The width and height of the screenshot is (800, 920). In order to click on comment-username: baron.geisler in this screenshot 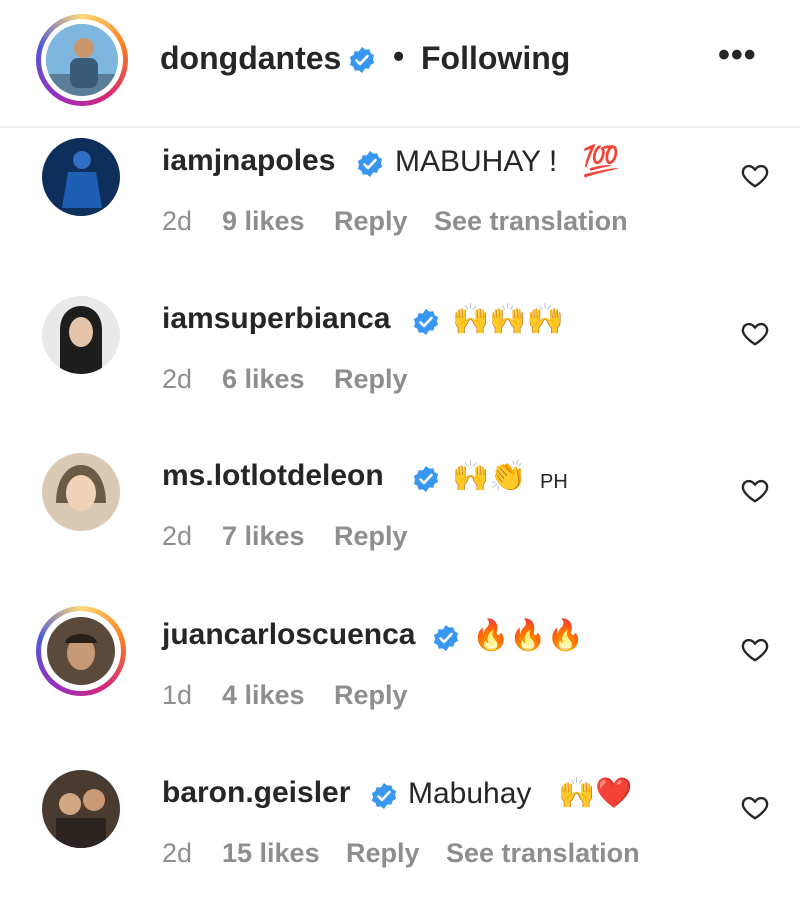, I will do `click(256, 793)`.